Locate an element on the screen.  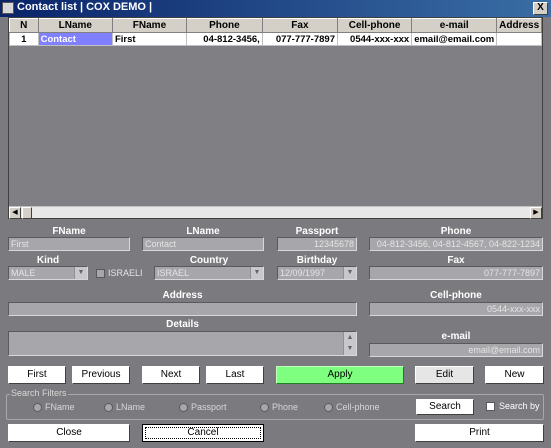
birthday-label: Birthday is located at coordinates (317, 260).